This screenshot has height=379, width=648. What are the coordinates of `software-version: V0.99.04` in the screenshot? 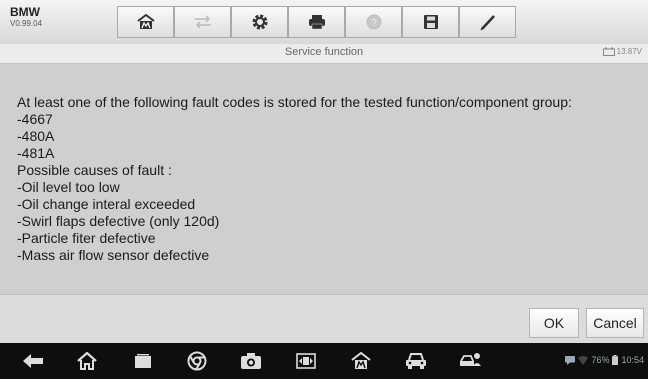 It's located at (26, 23).